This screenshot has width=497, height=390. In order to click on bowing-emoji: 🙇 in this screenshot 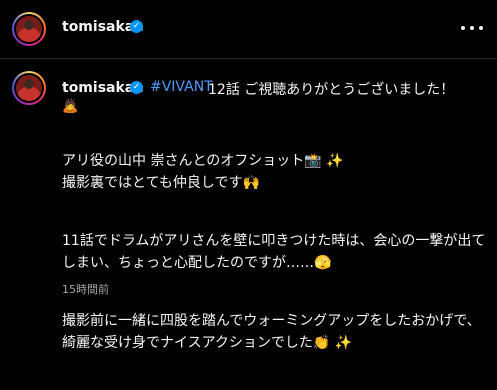, I will do `click(70, 106)`.